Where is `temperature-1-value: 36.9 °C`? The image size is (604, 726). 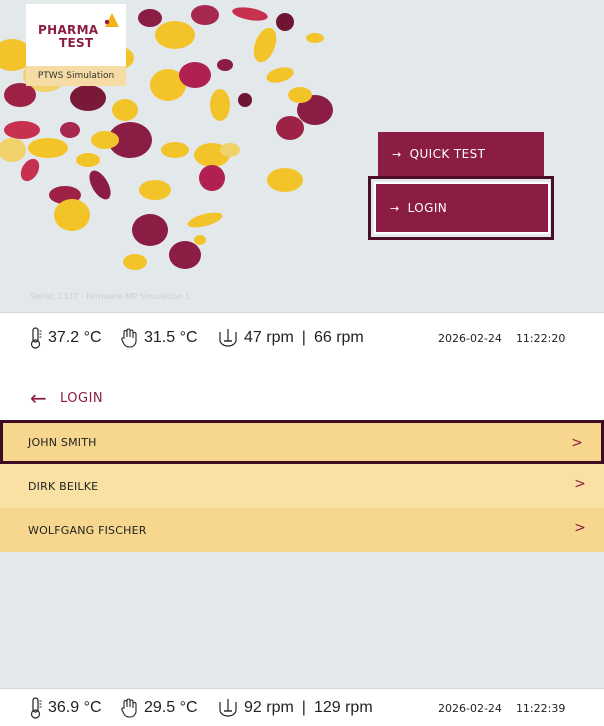
temperature-1-value: 36.9 °C is located at coordinates (75, 707).